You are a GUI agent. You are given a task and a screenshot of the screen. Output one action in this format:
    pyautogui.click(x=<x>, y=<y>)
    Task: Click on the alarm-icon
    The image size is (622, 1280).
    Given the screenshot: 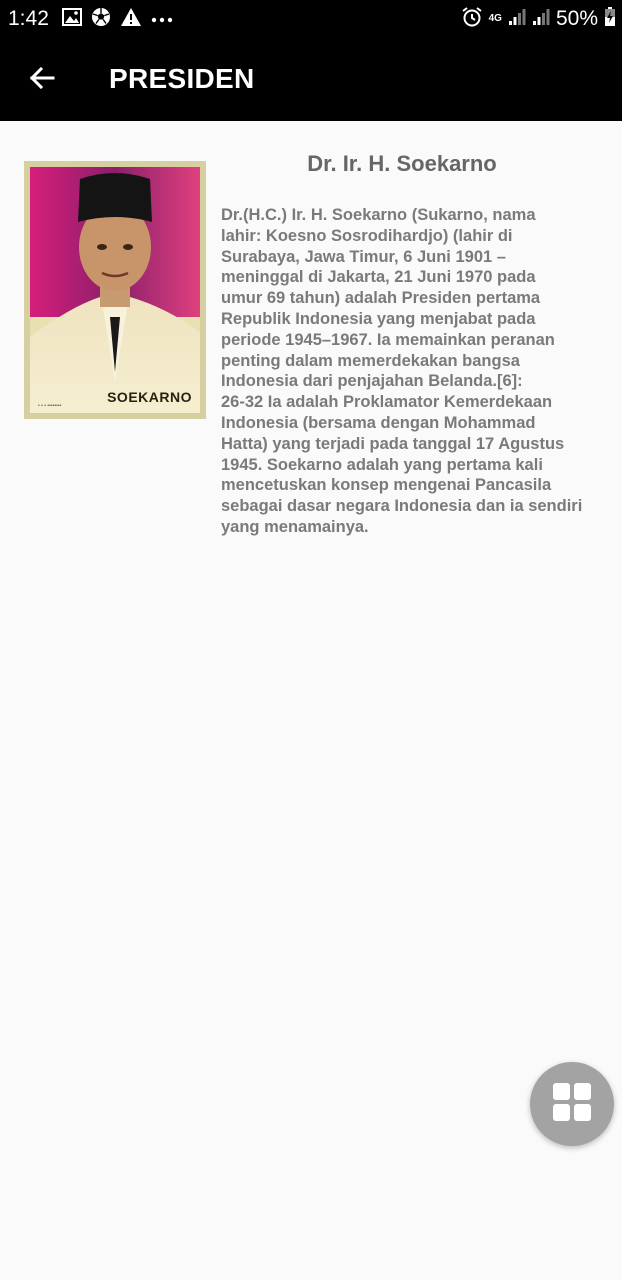 What is the action you would take?
    pyautogui.click(x=472, y=19)
    